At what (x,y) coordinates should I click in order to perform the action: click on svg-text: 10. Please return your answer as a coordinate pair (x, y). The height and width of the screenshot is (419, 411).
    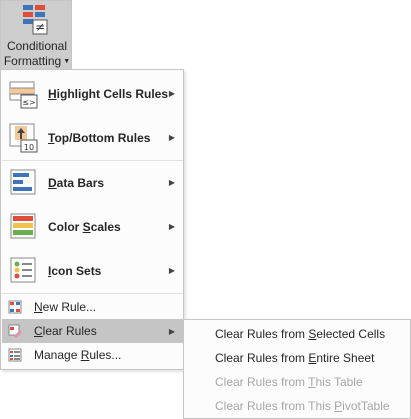
    Looking at the image, I should click on (29, 147).